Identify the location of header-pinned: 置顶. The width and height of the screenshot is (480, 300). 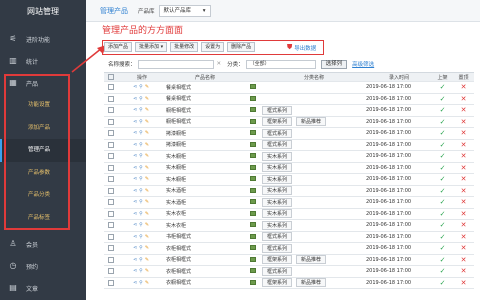
(463, 77).